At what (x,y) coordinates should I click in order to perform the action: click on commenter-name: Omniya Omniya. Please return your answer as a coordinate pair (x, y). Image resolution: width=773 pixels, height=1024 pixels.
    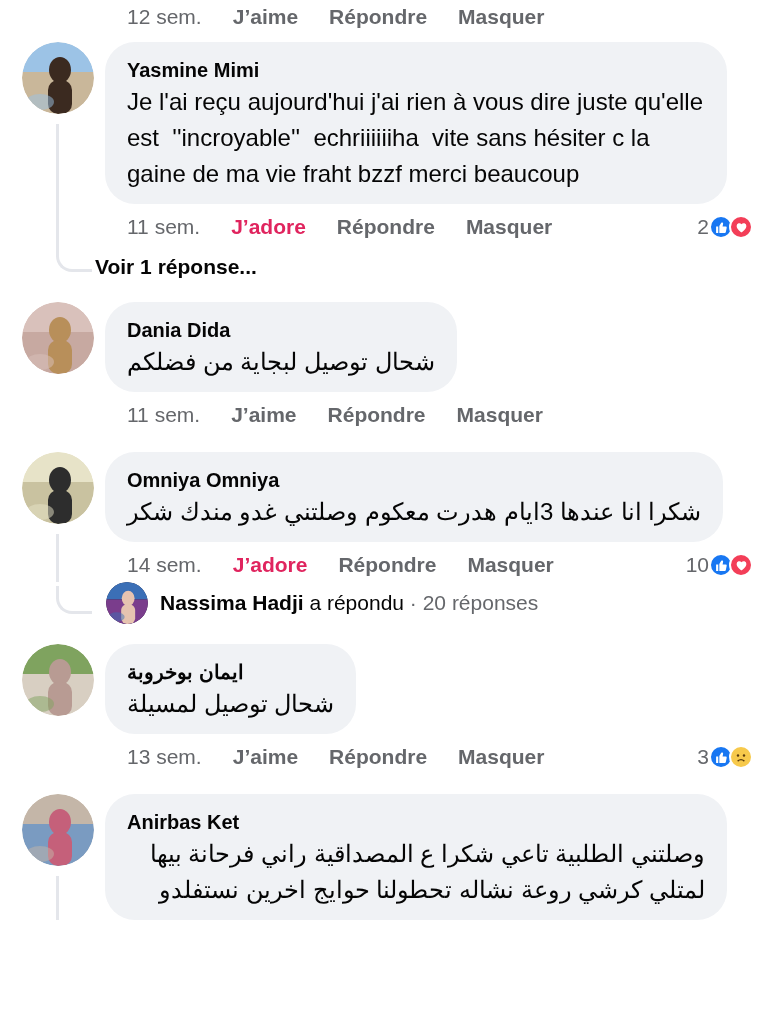
    Looking at the image, I should click on (204, 480).